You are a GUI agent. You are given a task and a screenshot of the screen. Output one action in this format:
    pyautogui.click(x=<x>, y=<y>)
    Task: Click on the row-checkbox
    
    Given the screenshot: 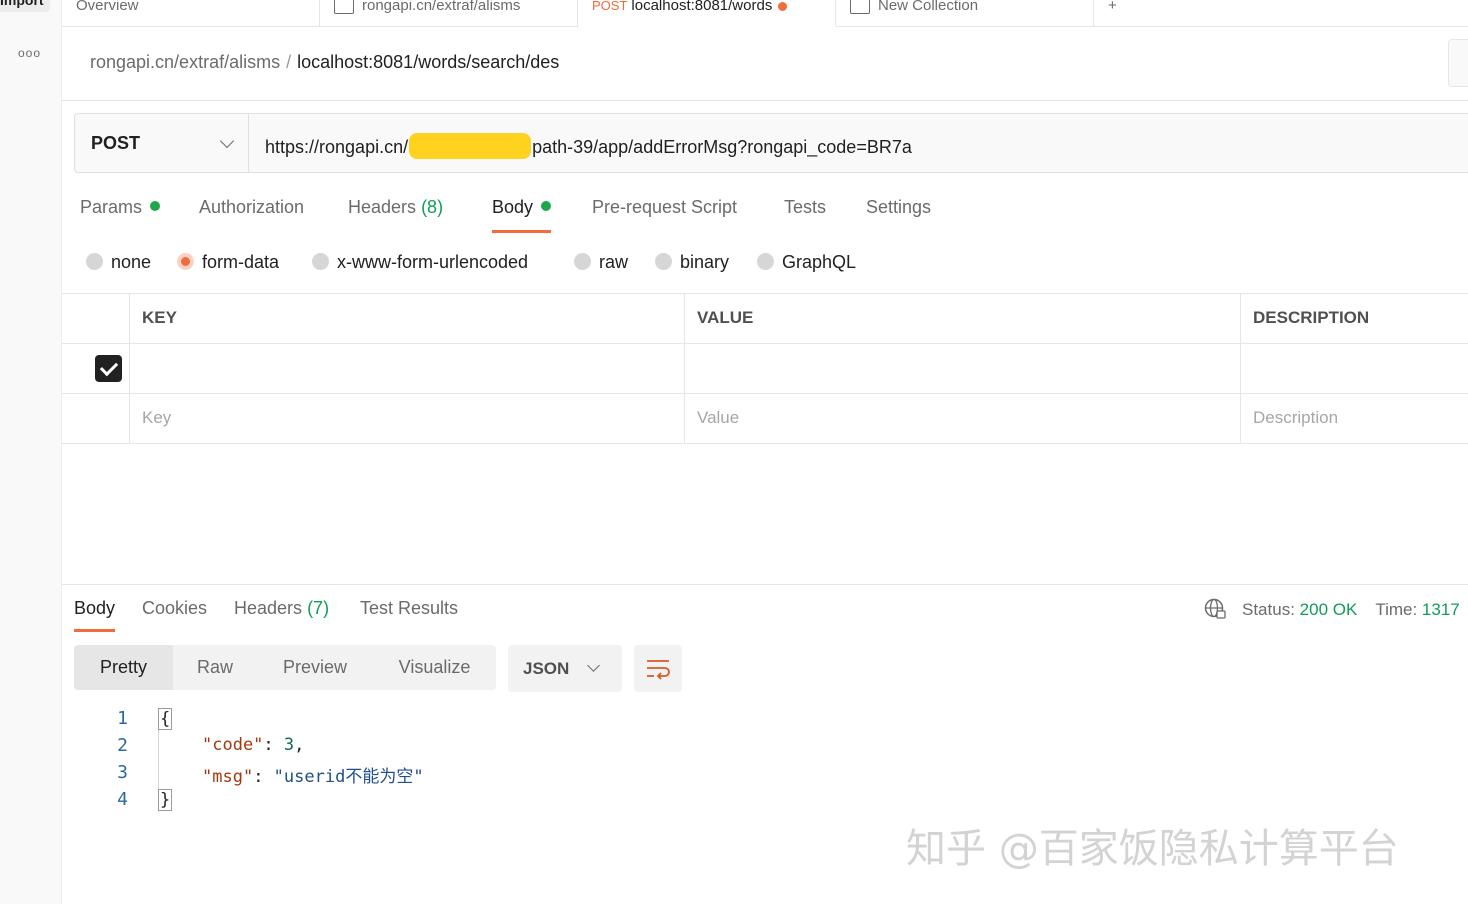 What is the action you would take?
    pyautogui.click(x=108, y=368)
    